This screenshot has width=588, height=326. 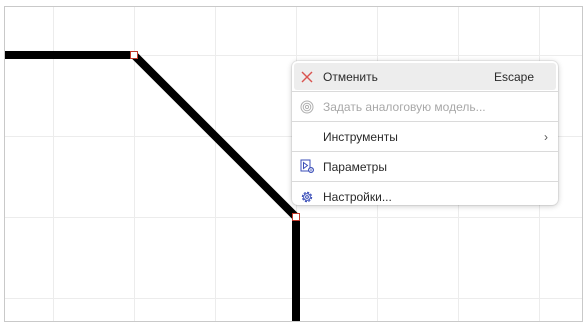 What do you see at coordinates (513, 76) in the screenshot?
I see `menu-item-shortcut: Escape` at bounding box center [513, 76].